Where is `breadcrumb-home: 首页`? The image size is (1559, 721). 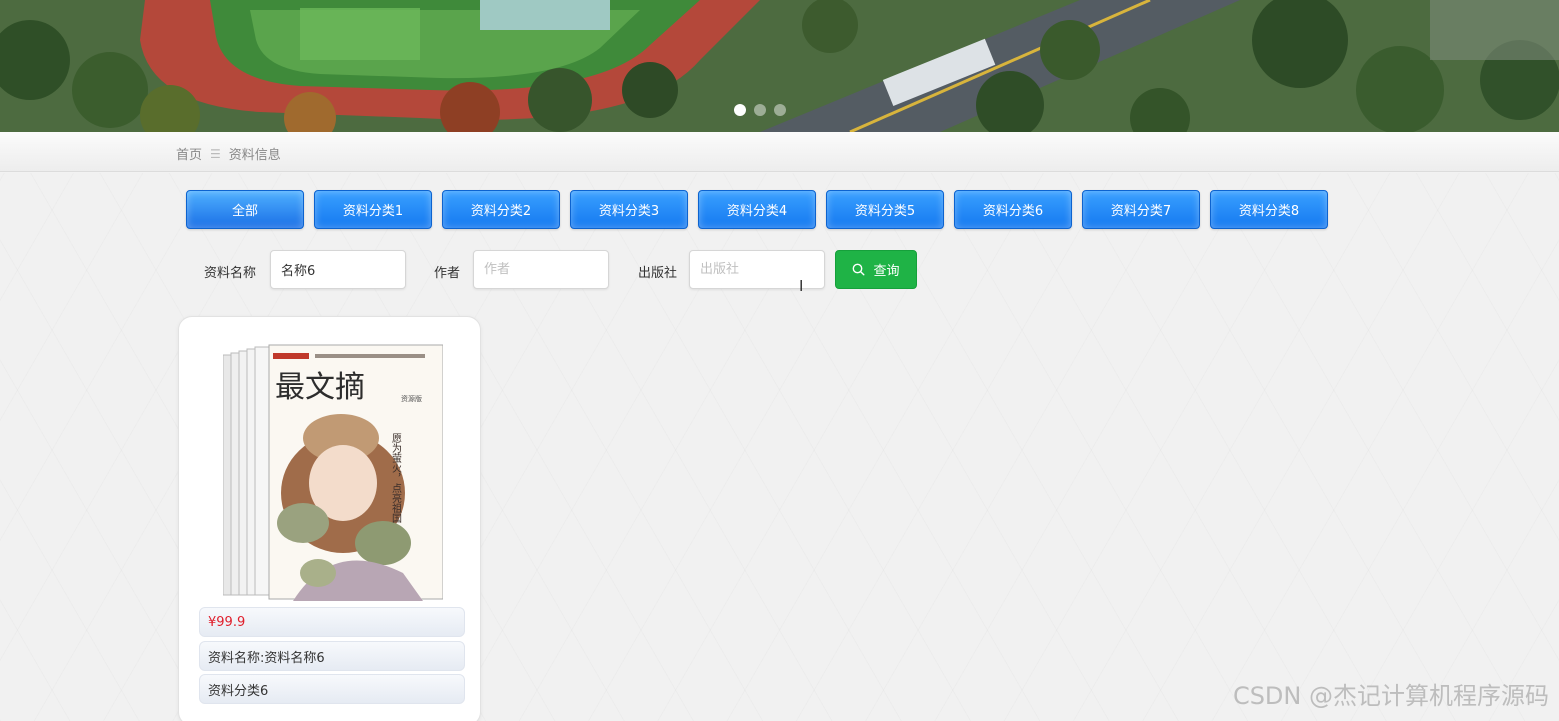 breadcrumb-home: 首页 is located at coordinates (189, 153).